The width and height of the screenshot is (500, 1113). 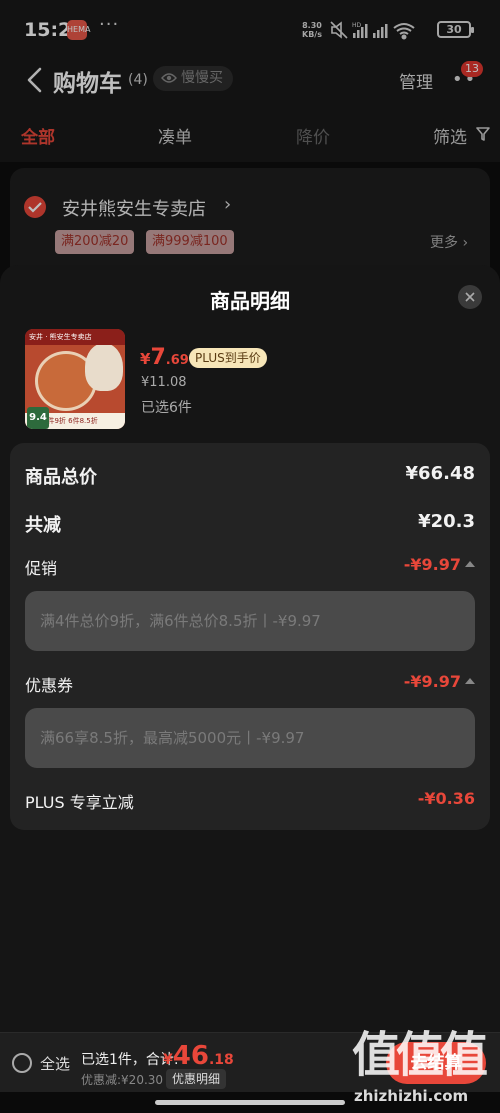 What do you see at coordinates (436, 1063) in the screenshot?
I see `checkout-button: 去结算` at bounding box center [436, 1063].